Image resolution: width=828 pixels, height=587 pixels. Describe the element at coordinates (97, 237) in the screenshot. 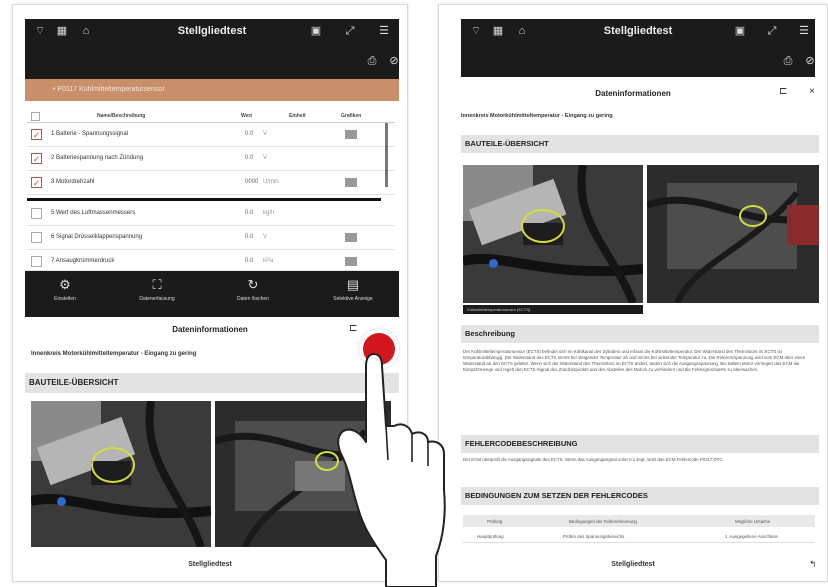

I see `row-label: 6 Signal Drosselklappenspannung` at that location.